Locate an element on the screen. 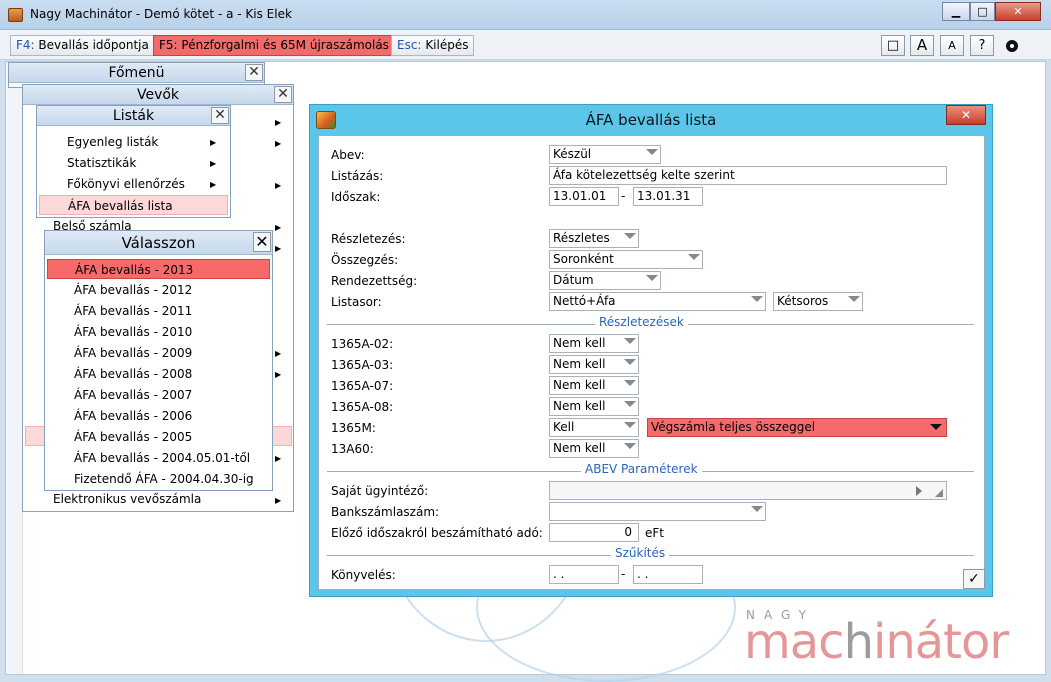 The height and width of the screenshot is (682, 1051). maximize-button: □ is located at coordinates (982, 11).